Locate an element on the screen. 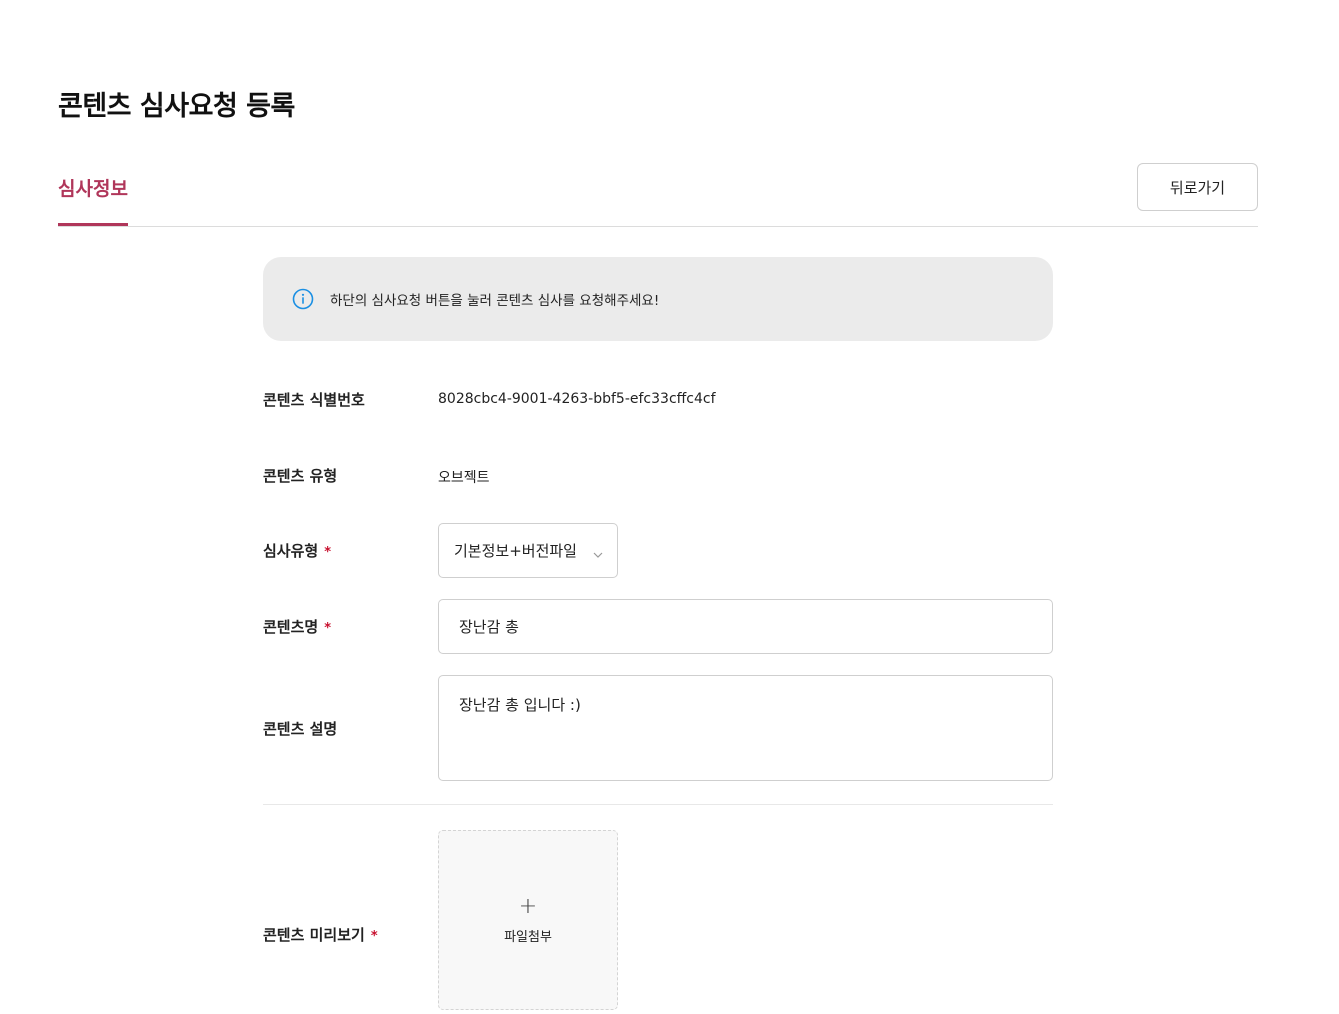 This screenshot has width=1339, height=1014. review-type-select: 기본정보+버전파일 is located at coordinates (528, 550).